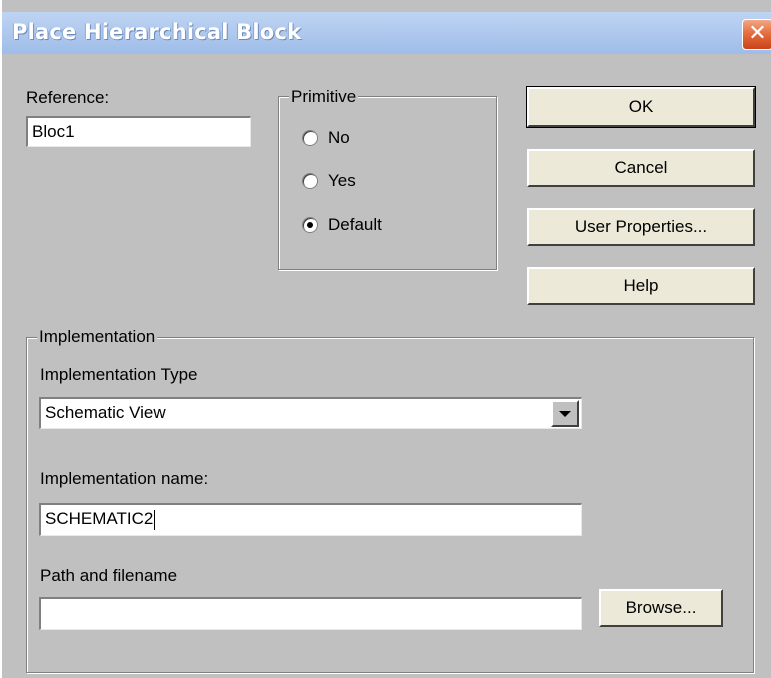 Image resolution: width=771 pixels, height=678 pixels. Describe the element at coordinates (124, 478) in the screenshot. I see `implementation-name-label: Implementation name:` at that location.